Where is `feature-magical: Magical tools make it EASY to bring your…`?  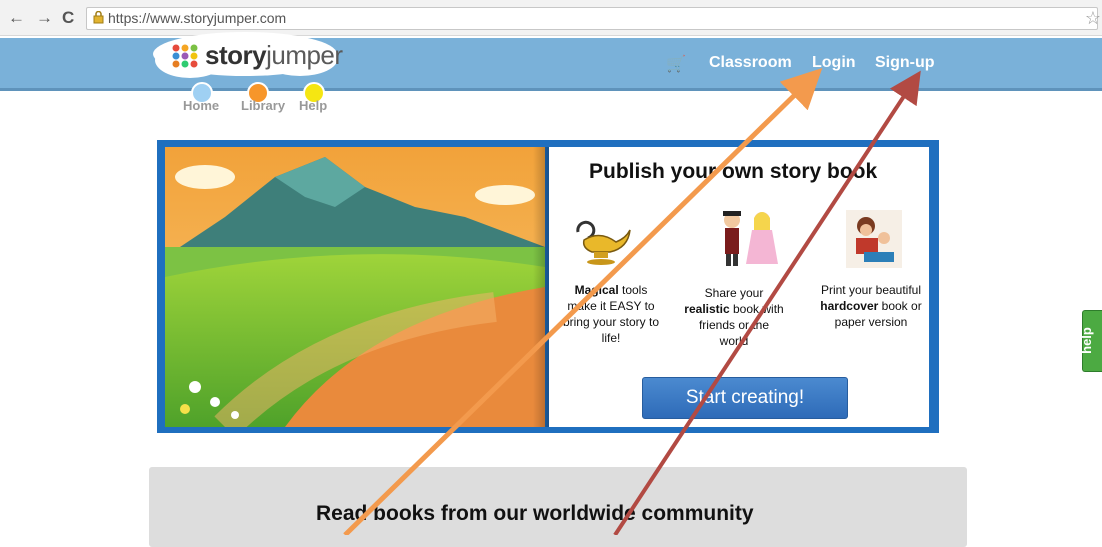
feature-magical: Magical tools make it EASY to bring your… is located at coordinates (611, 314).